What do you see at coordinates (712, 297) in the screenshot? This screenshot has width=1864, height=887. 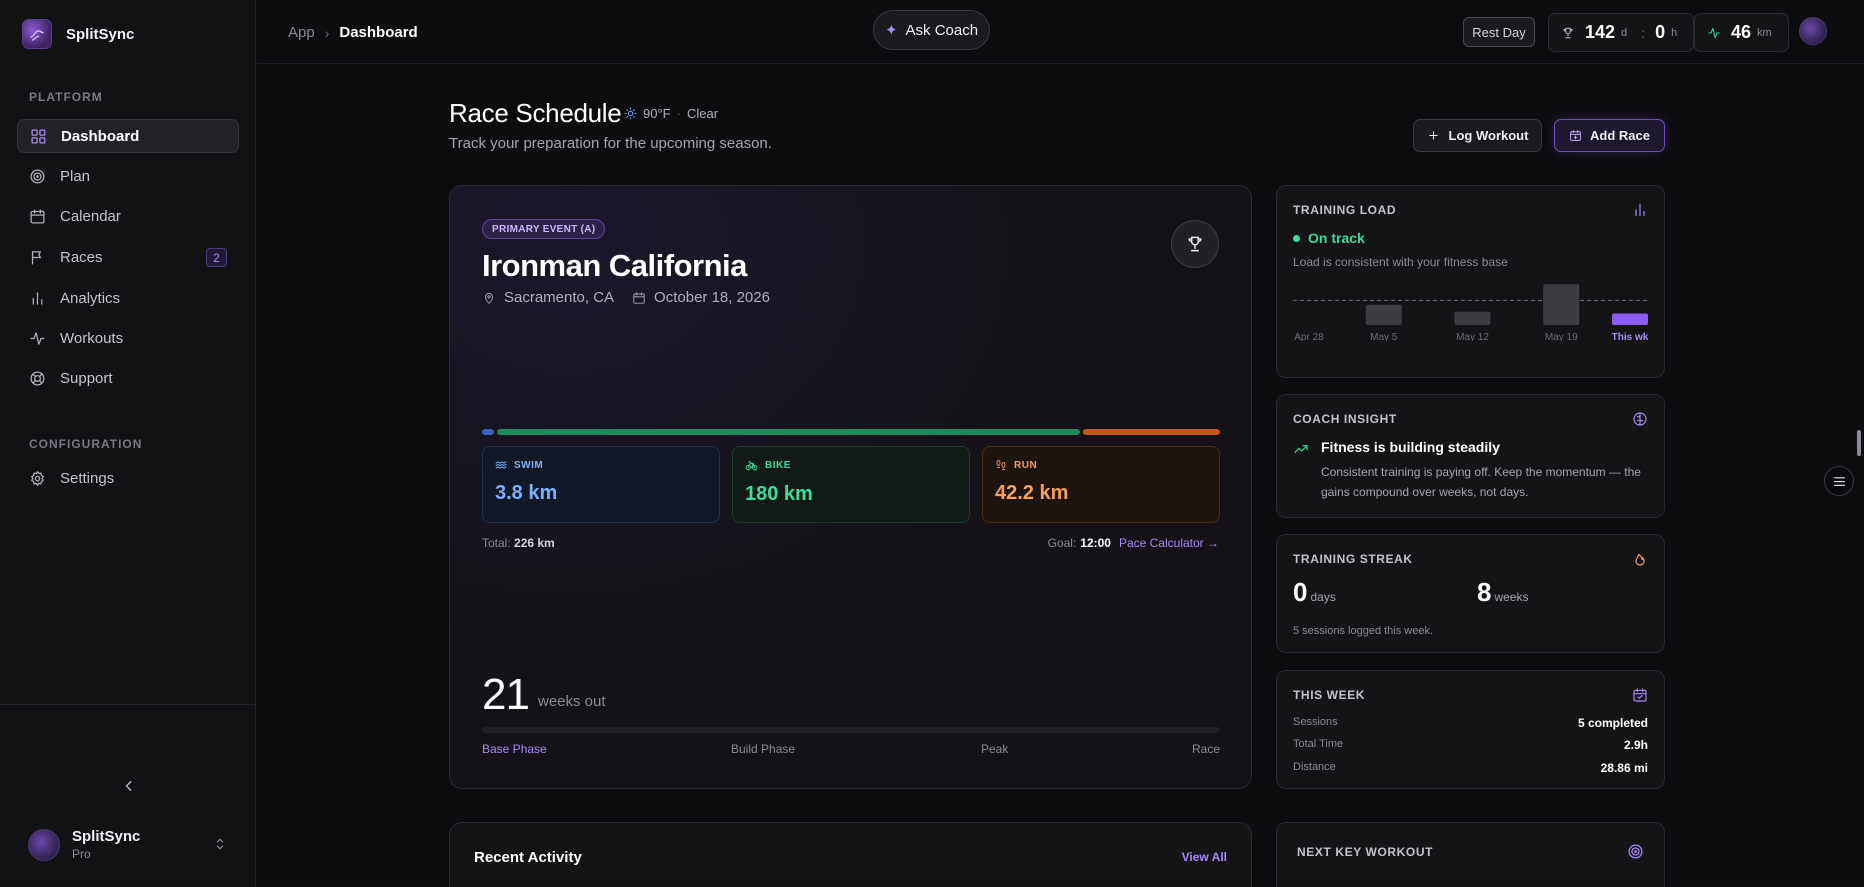 I see `race-date: October 18, 2026` at bounding box center [712, 297].